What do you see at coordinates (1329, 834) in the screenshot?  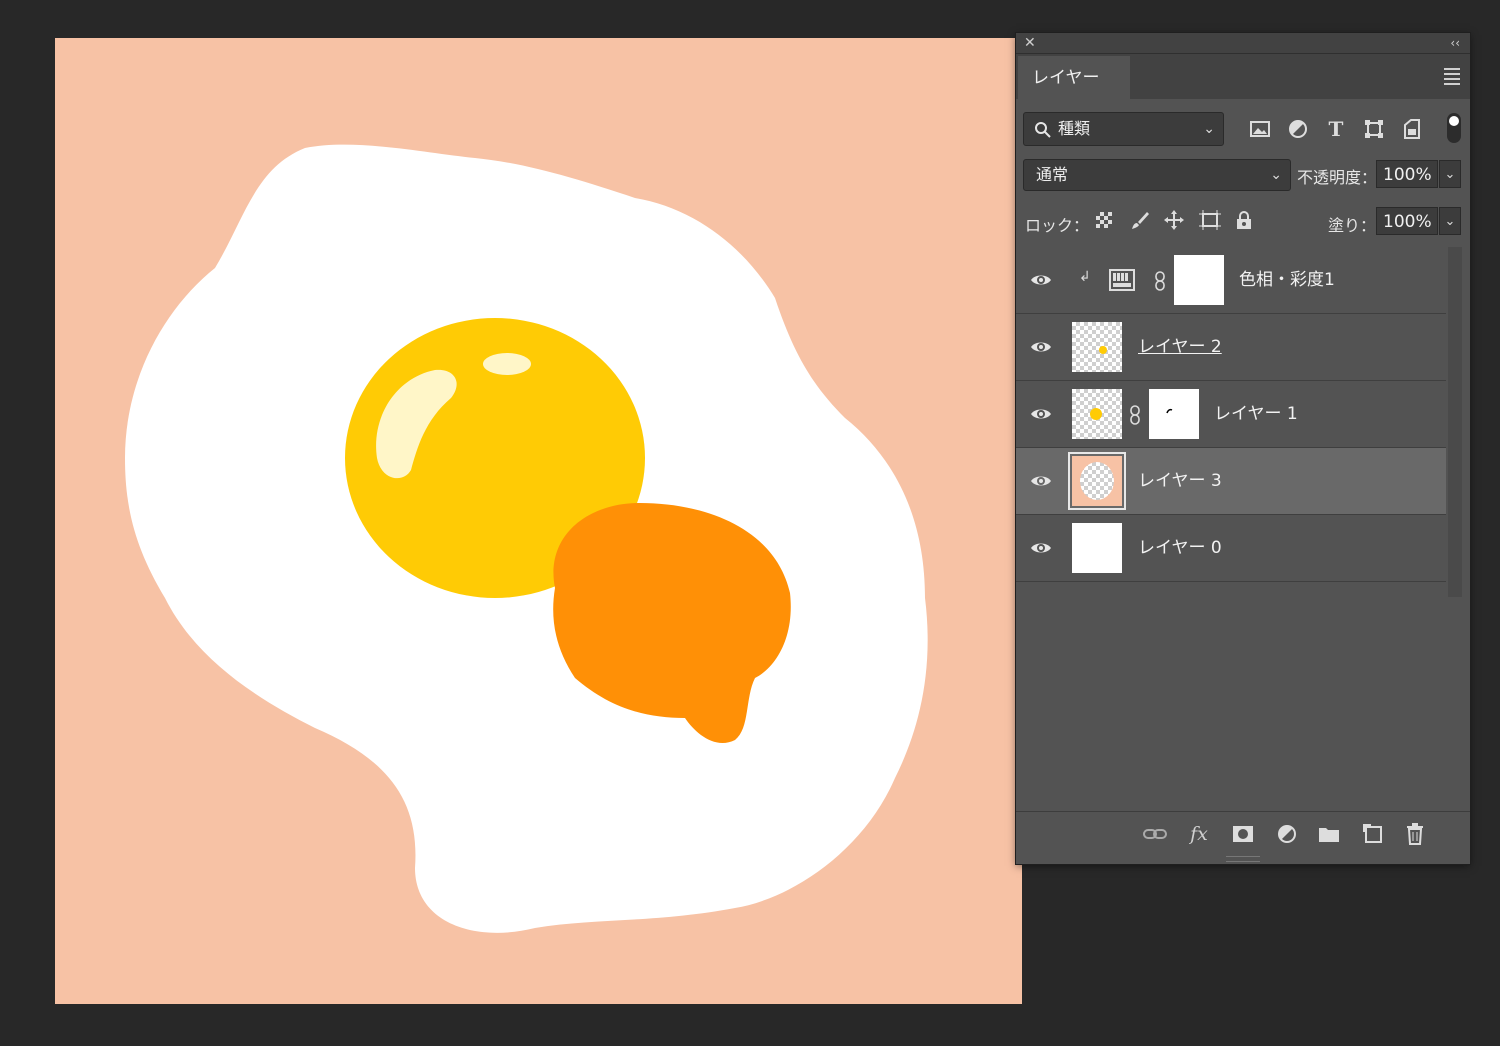 I see `new-group-icon` at bounding box center [1329, 834].